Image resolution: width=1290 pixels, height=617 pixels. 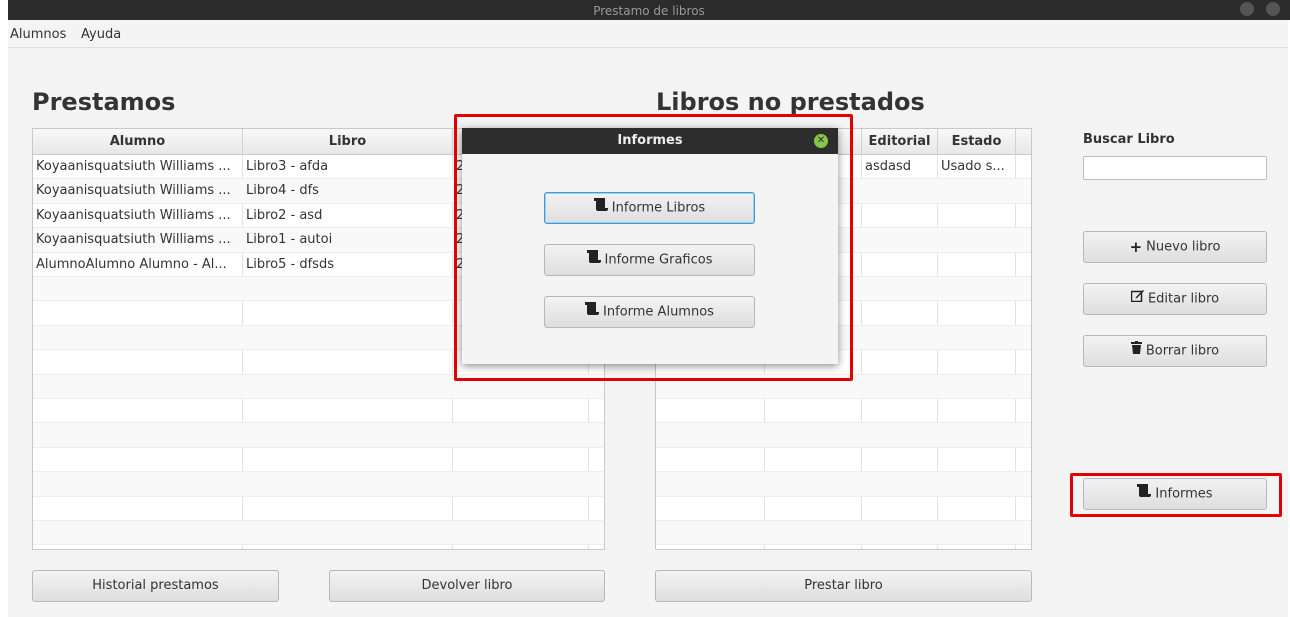 What do you see at coordinates (1184, 494) in the screenshot?
I see `reports-label: Informes` at bounding box center [1184, 494].